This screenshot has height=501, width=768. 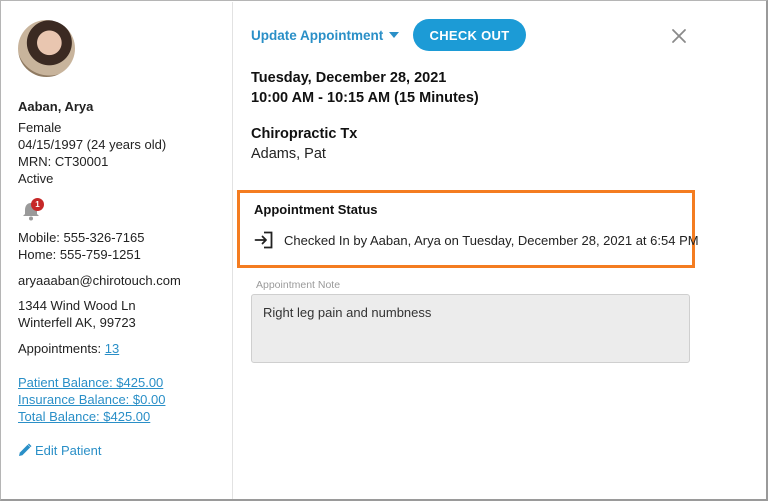 What do you see at coordinates (63, 161) in the screenshot?
I see `patient-mrn: MRN: CT30001` at bounding box center [63, 161].